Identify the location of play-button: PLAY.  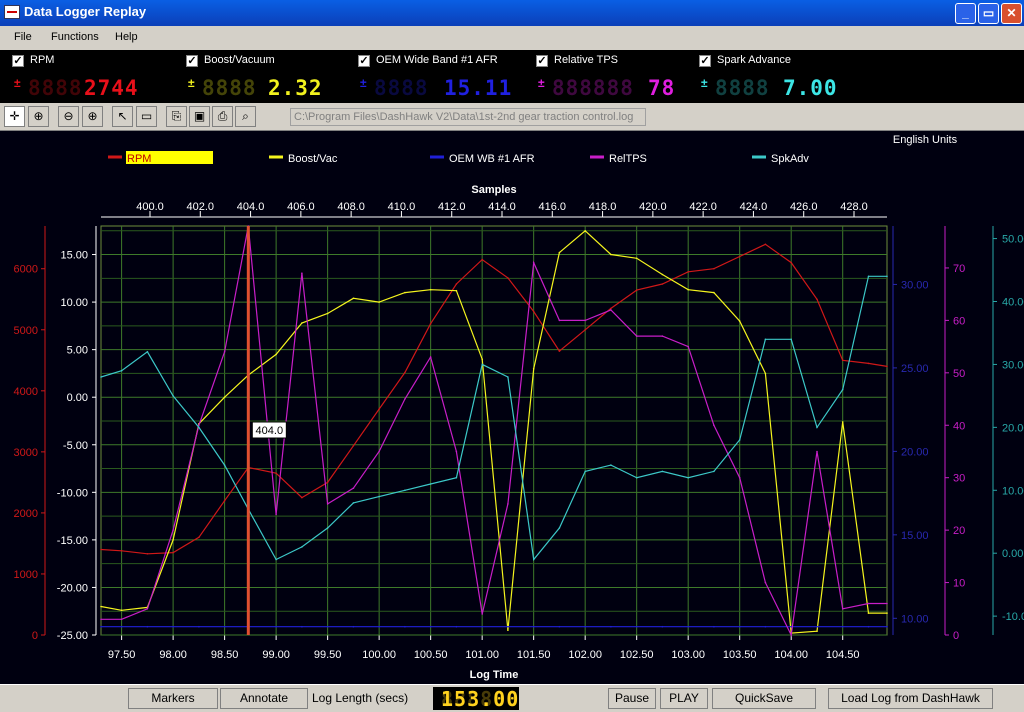
(684, 698).